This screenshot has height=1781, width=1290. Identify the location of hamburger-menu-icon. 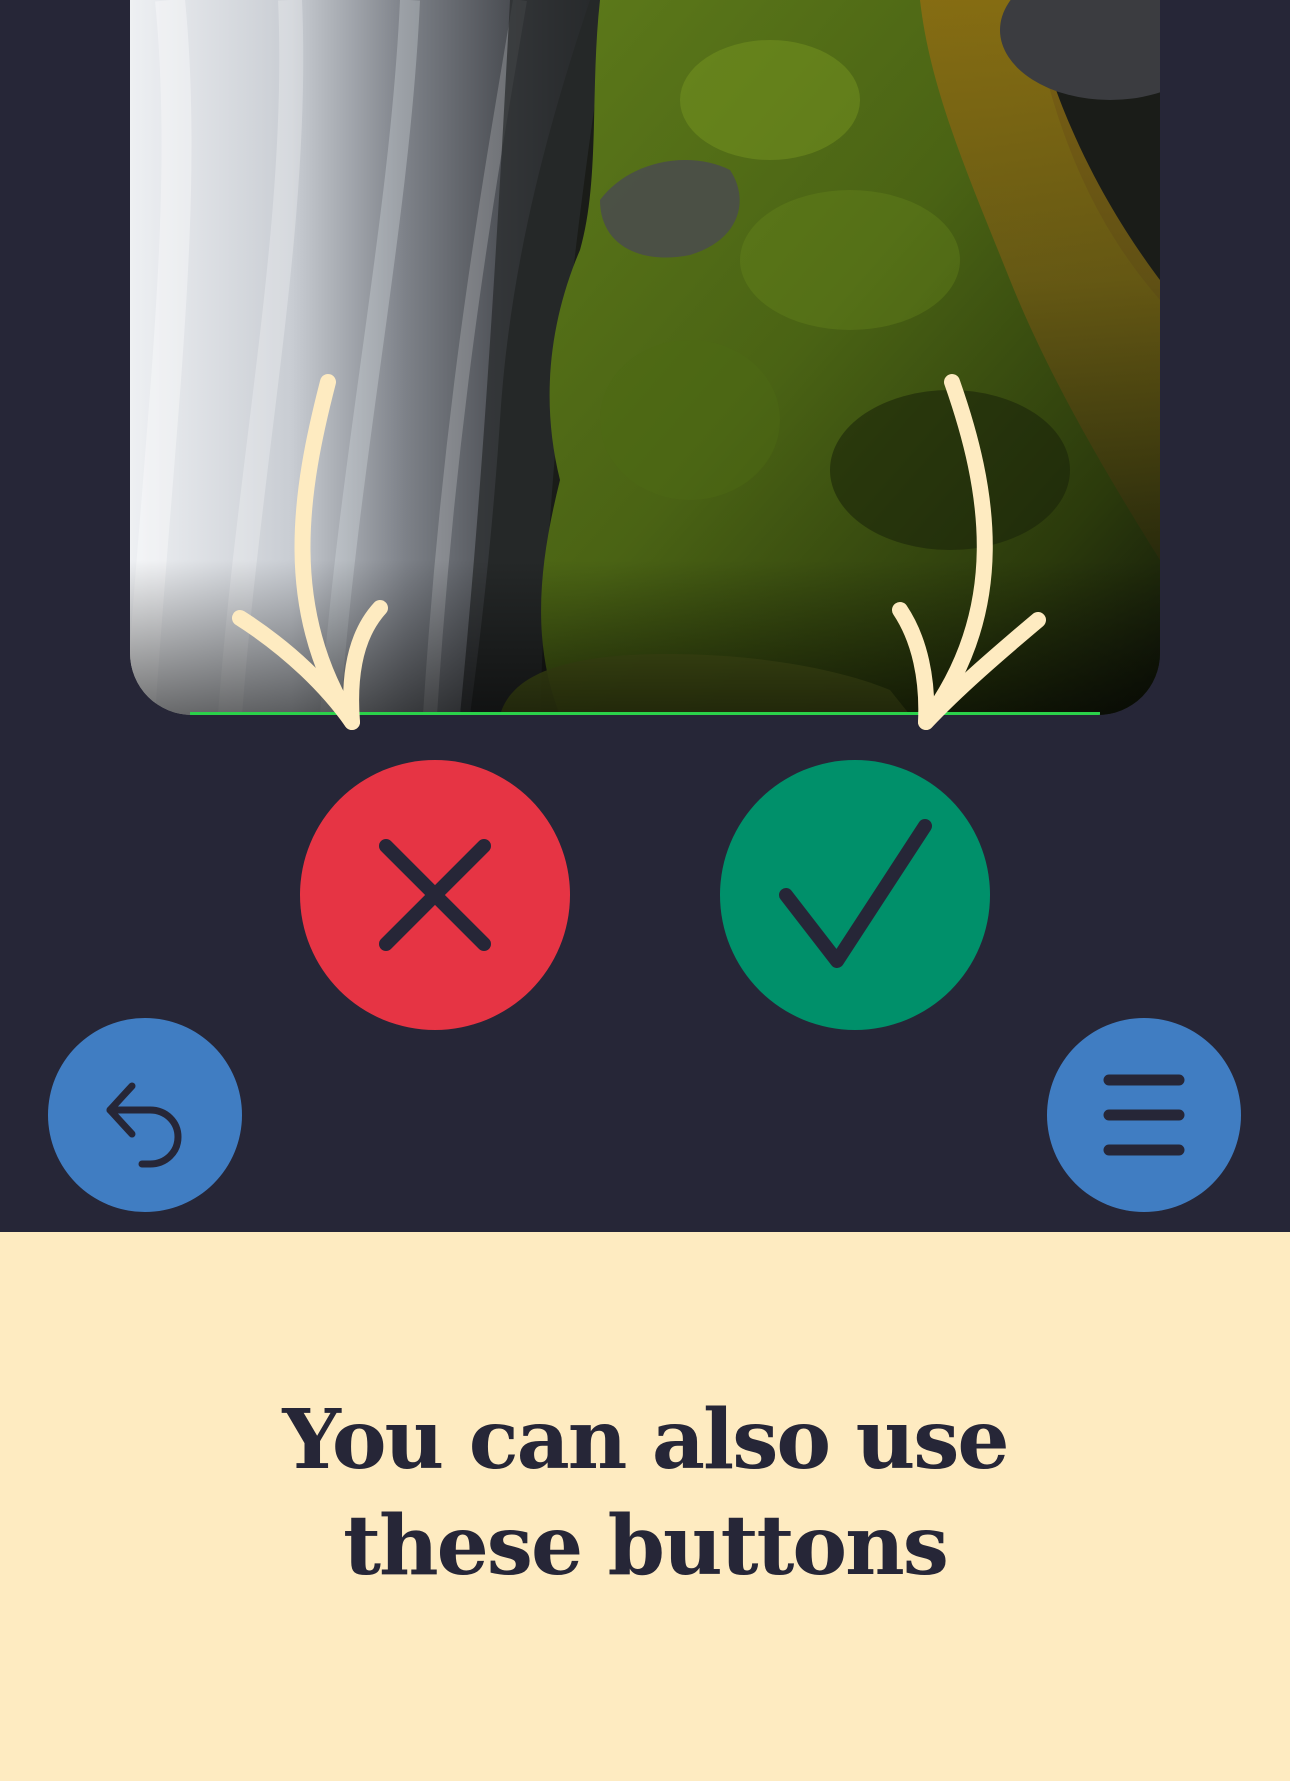
(1144, 1115).